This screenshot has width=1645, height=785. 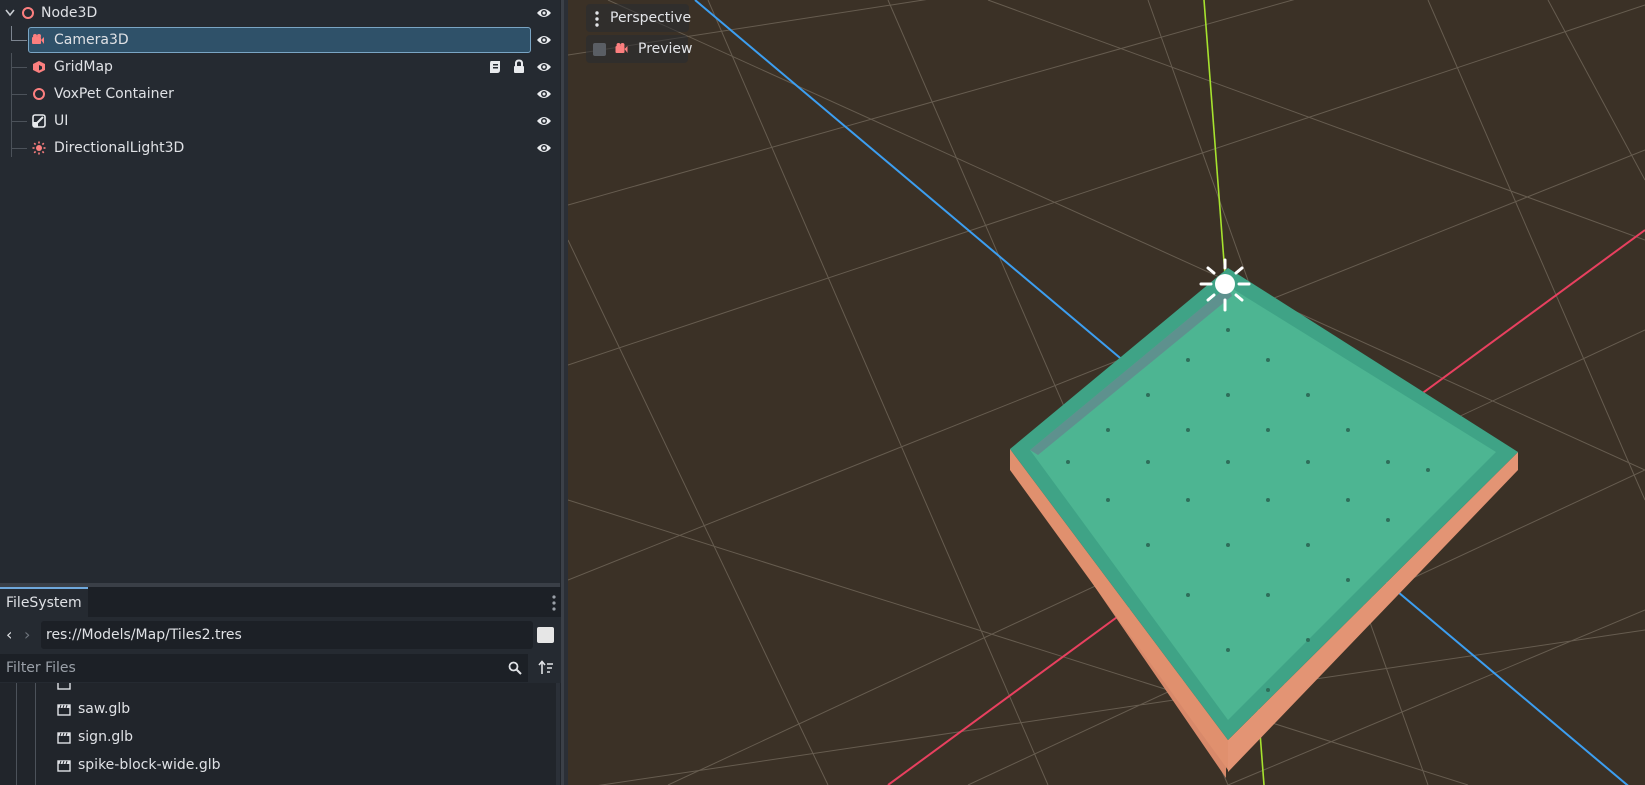 What do you see at coordinates (280, 13) in the screenshot?
I see `tree-item-node3d: Node3D` at bounding box center [280, 13].